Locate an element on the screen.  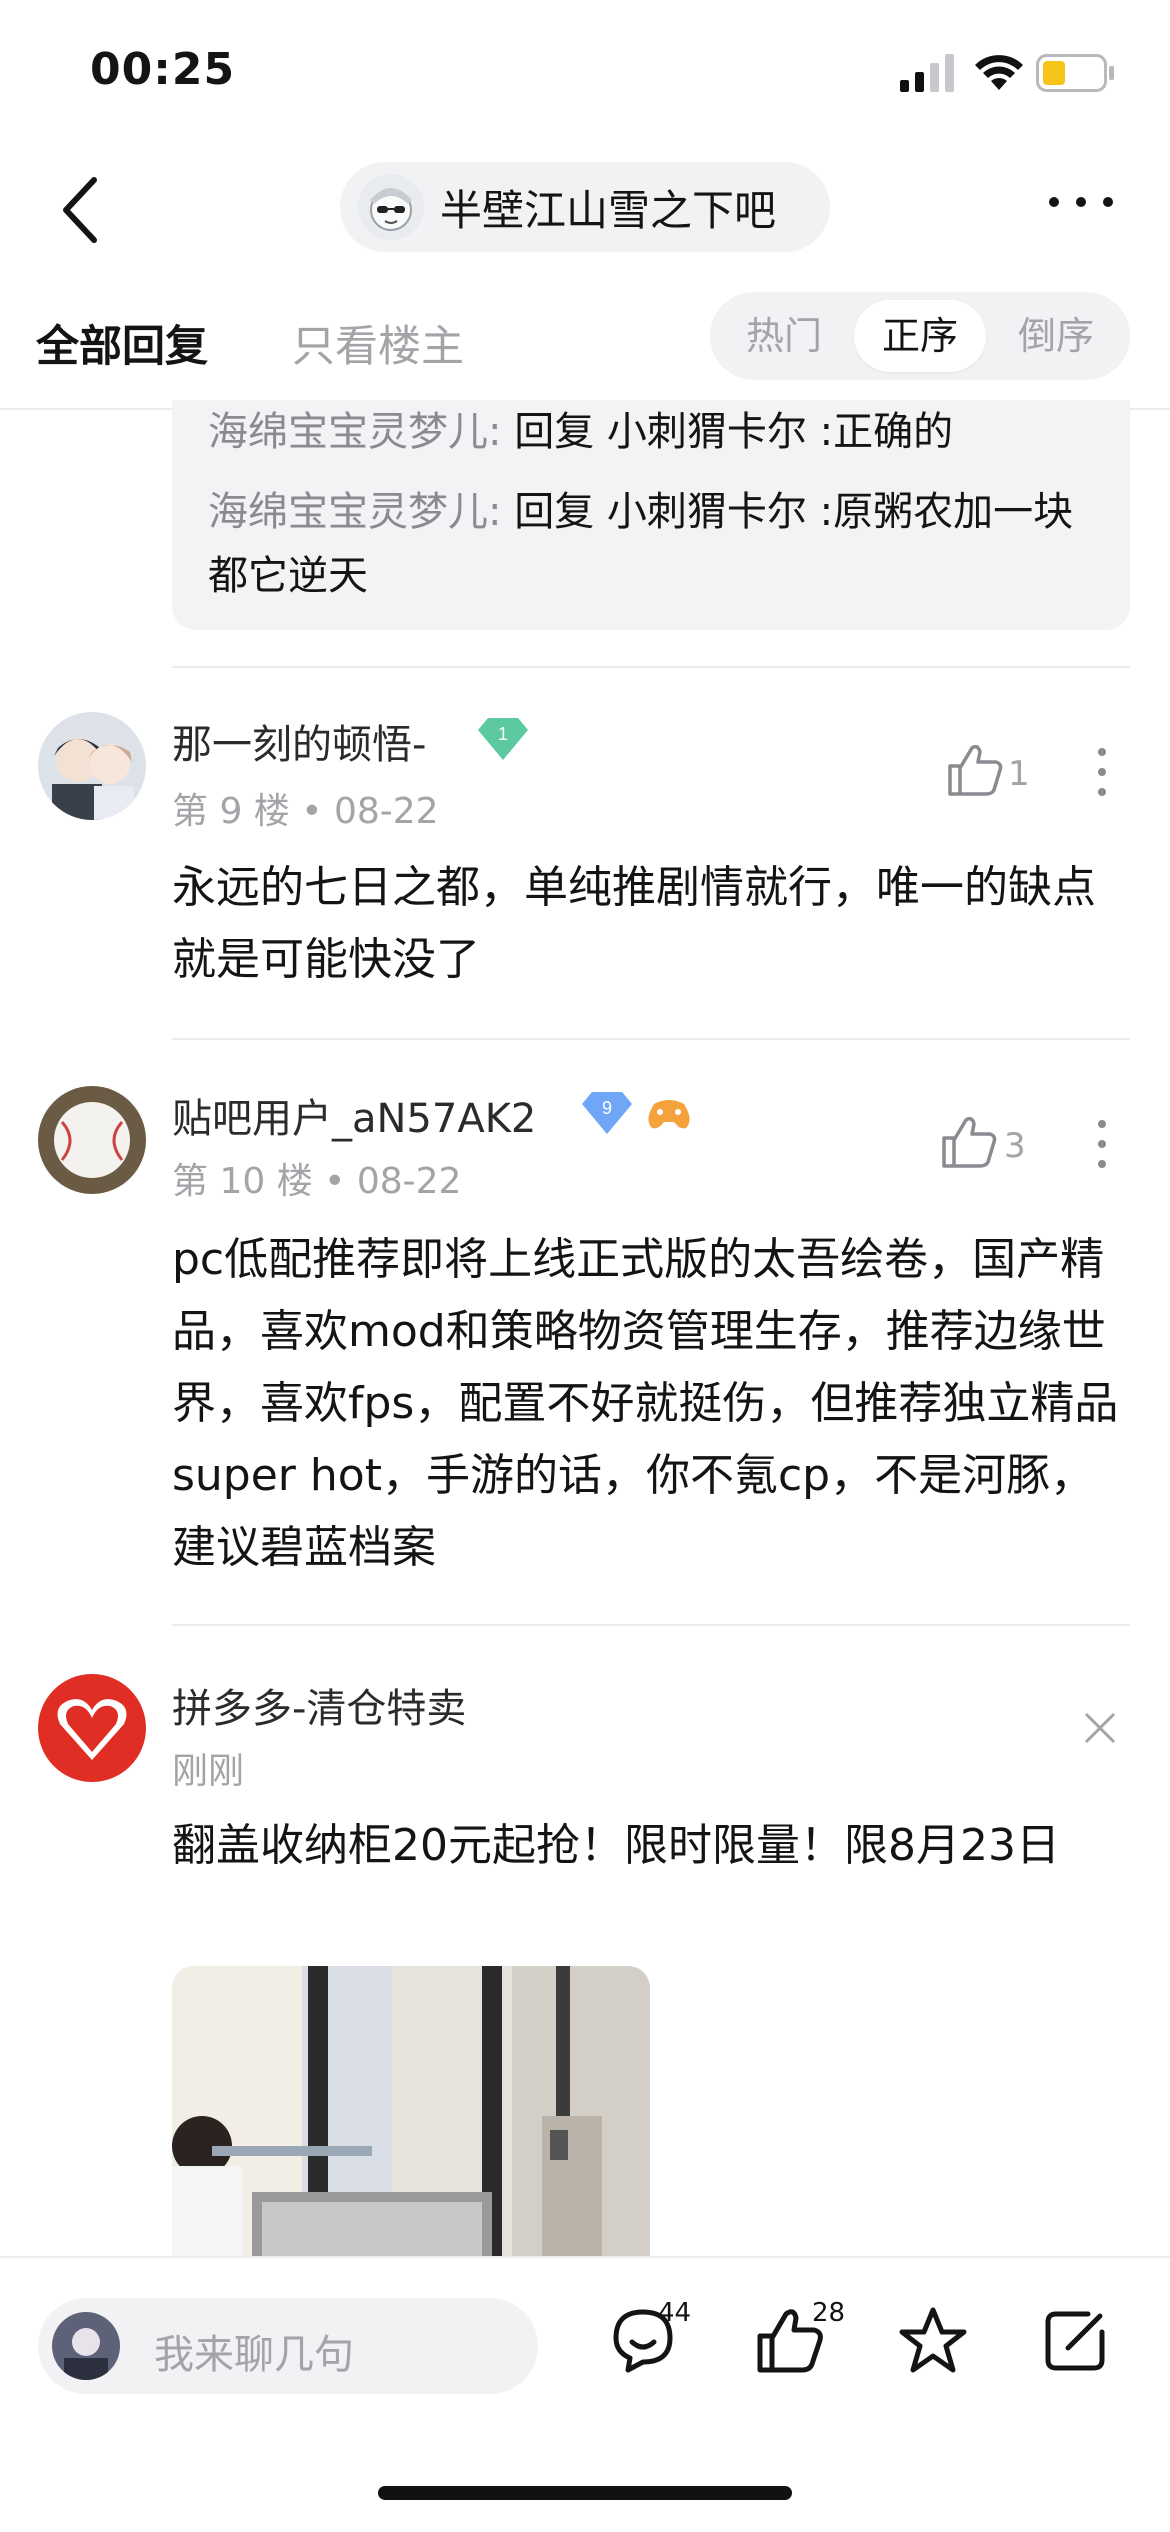
sort-asc: 正序 is located at coordinates (920, 336).